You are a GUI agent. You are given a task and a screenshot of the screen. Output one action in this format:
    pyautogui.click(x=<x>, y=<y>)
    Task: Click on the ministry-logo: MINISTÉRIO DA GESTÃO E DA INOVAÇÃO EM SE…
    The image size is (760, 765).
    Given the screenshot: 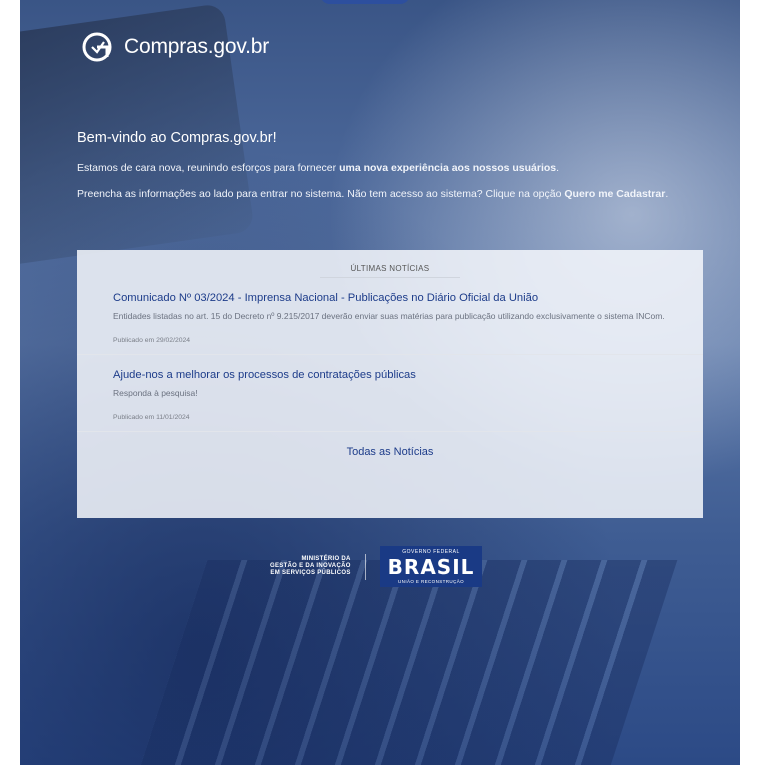 What is the action you would take?
    pyautogui.click(x=310, y=566)
    